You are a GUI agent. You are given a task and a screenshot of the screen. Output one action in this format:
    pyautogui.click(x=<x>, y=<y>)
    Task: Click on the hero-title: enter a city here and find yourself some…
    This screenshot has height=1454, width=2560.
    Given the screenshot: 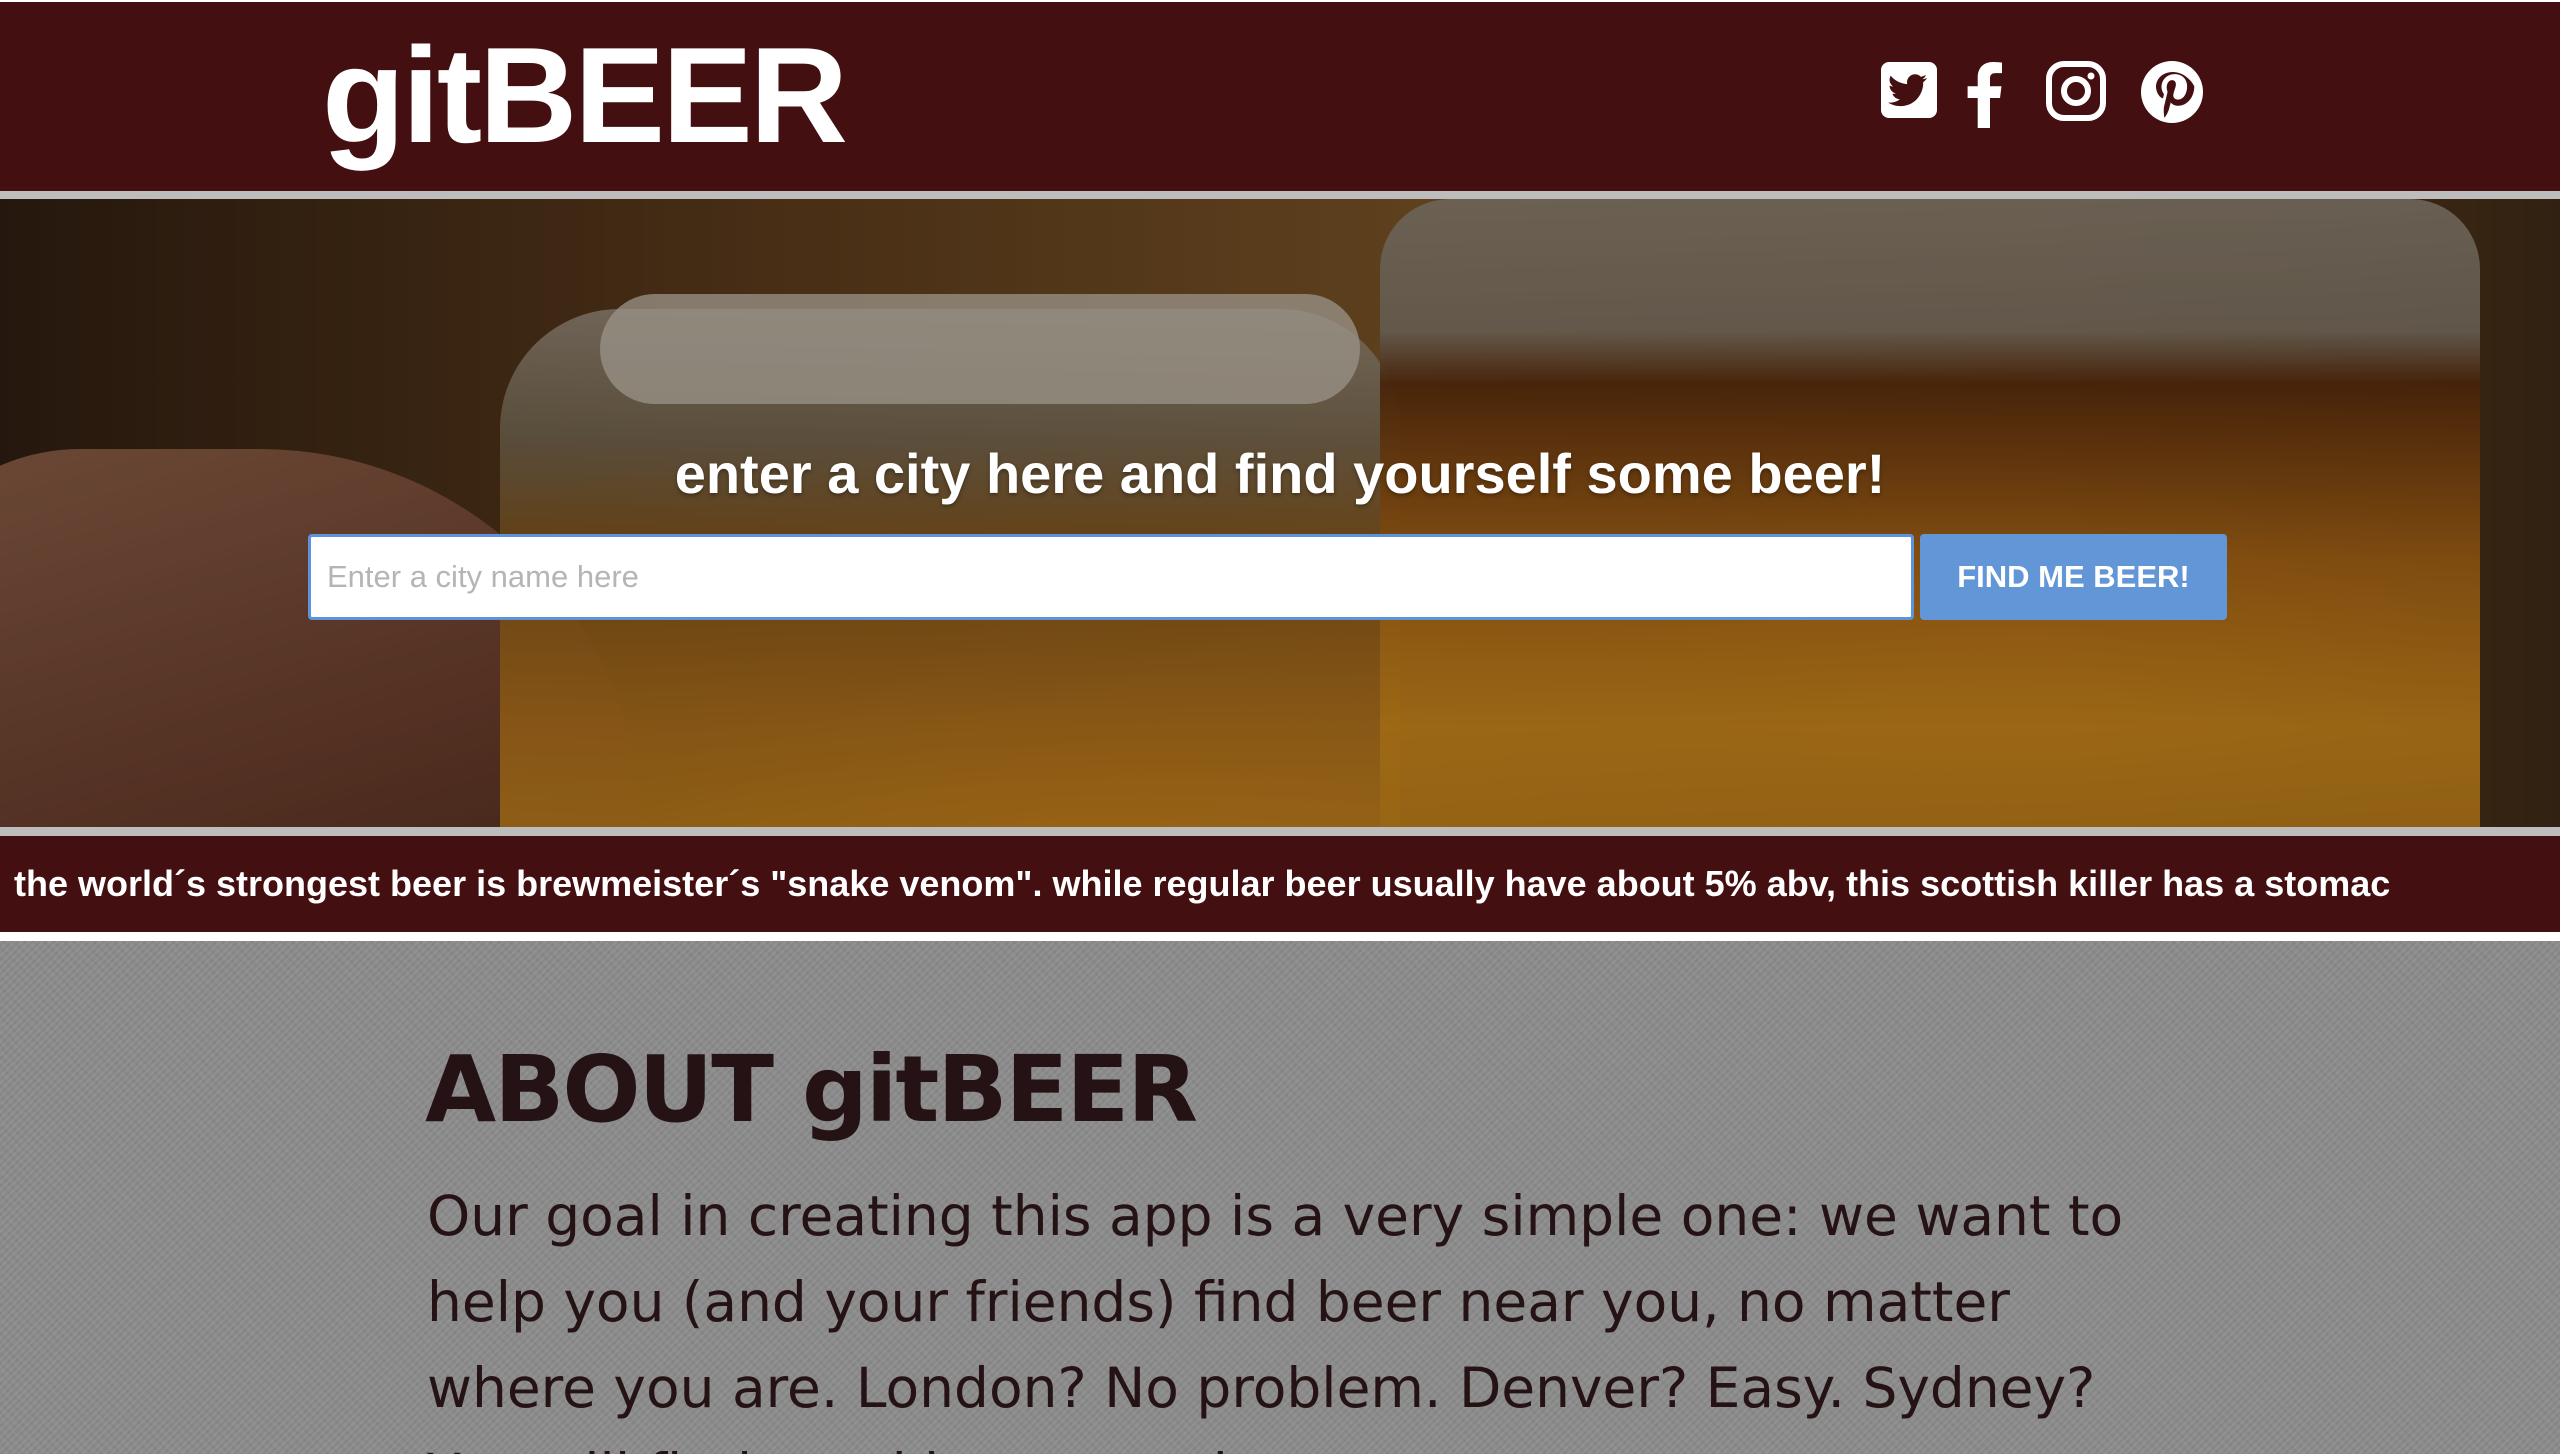 What is the action you would take?
    pyautogui.click(x=1280, y=473)
    